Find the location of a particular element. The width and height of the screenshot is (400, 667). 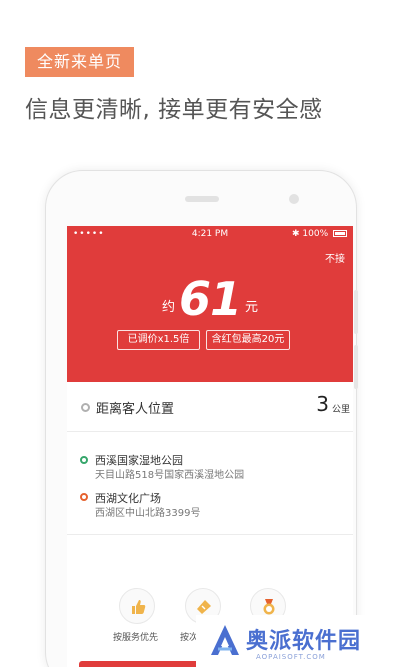

promo-badge: 全新来单页 is located at coordinates (79, 62).